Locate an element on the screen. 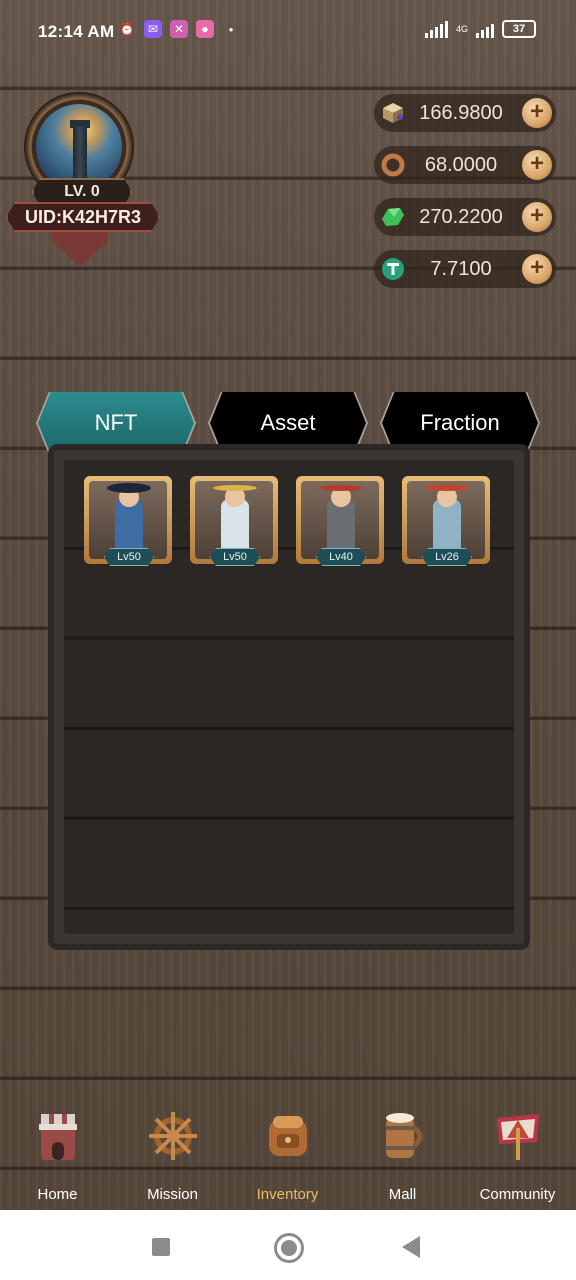 This screenshot has width=576, height=1280. nav-community: Community is located at coordinates (517, 1155).